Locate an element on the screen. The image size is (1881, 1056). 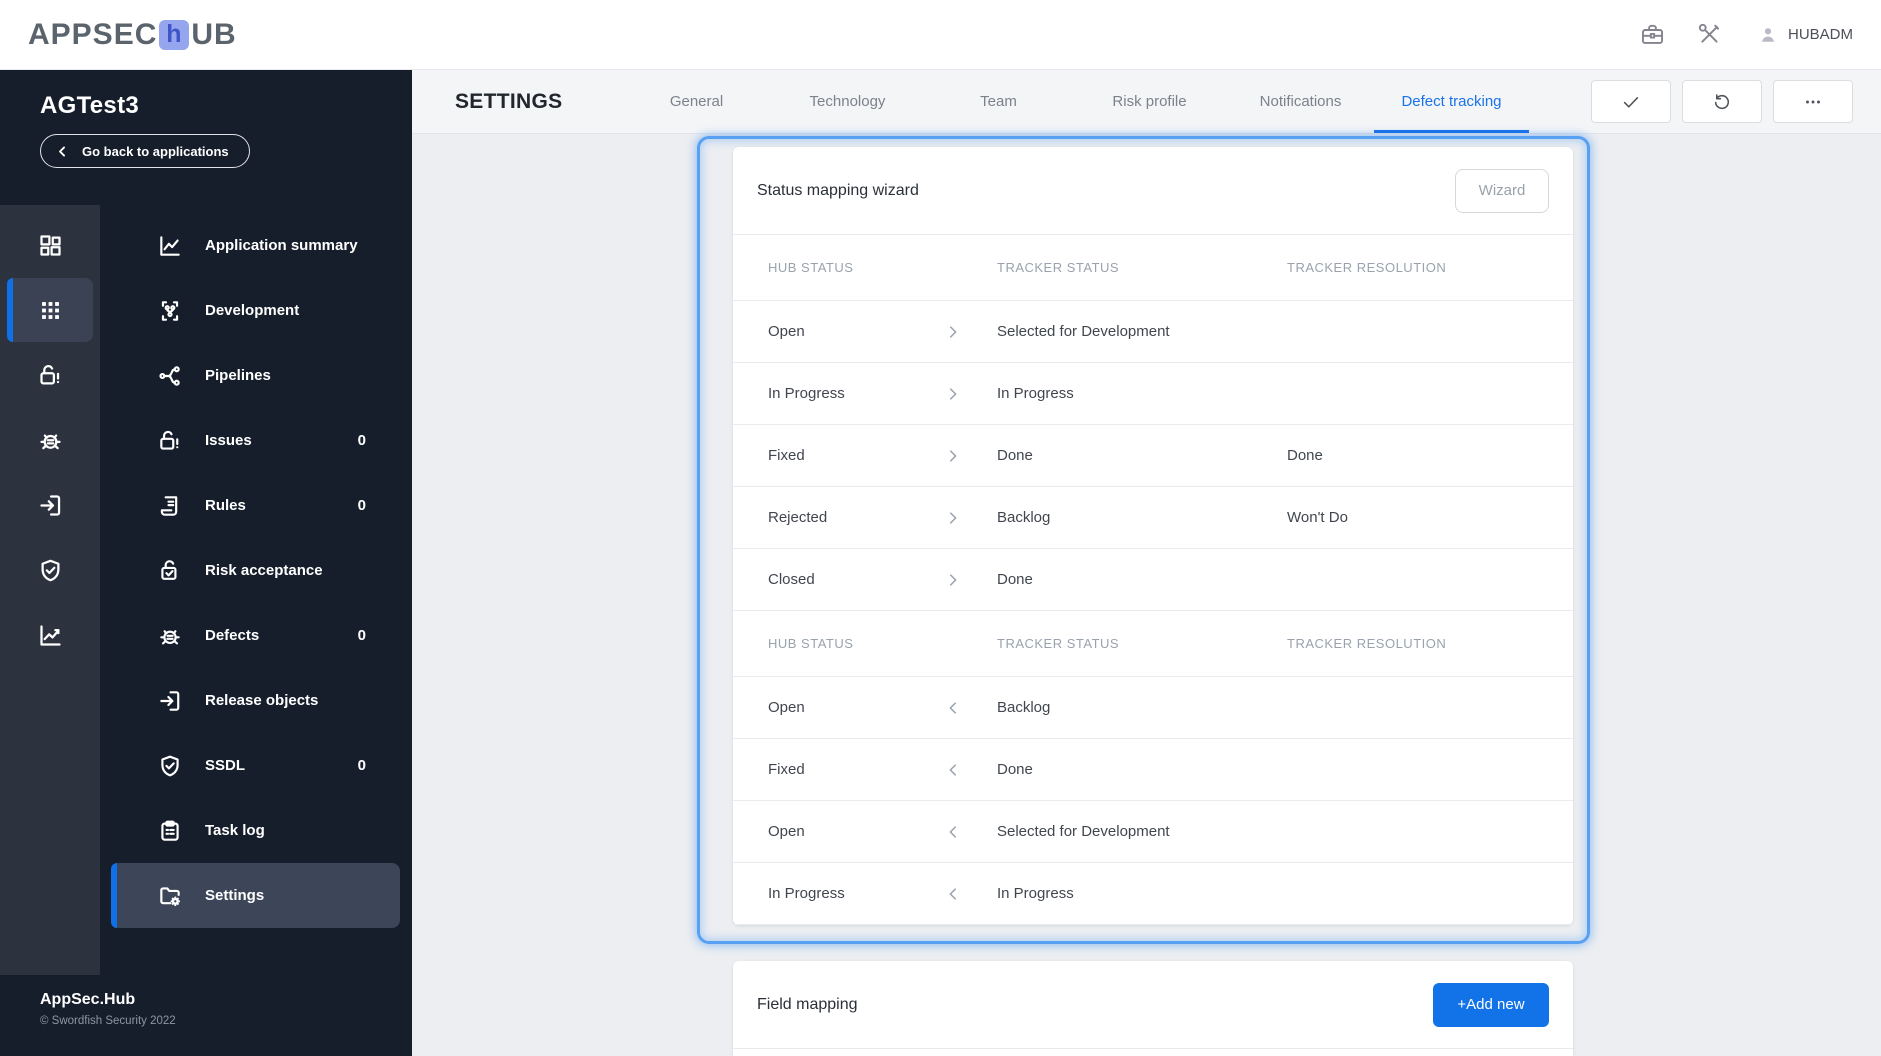
check-icon is located at coordinates (1631, 102).